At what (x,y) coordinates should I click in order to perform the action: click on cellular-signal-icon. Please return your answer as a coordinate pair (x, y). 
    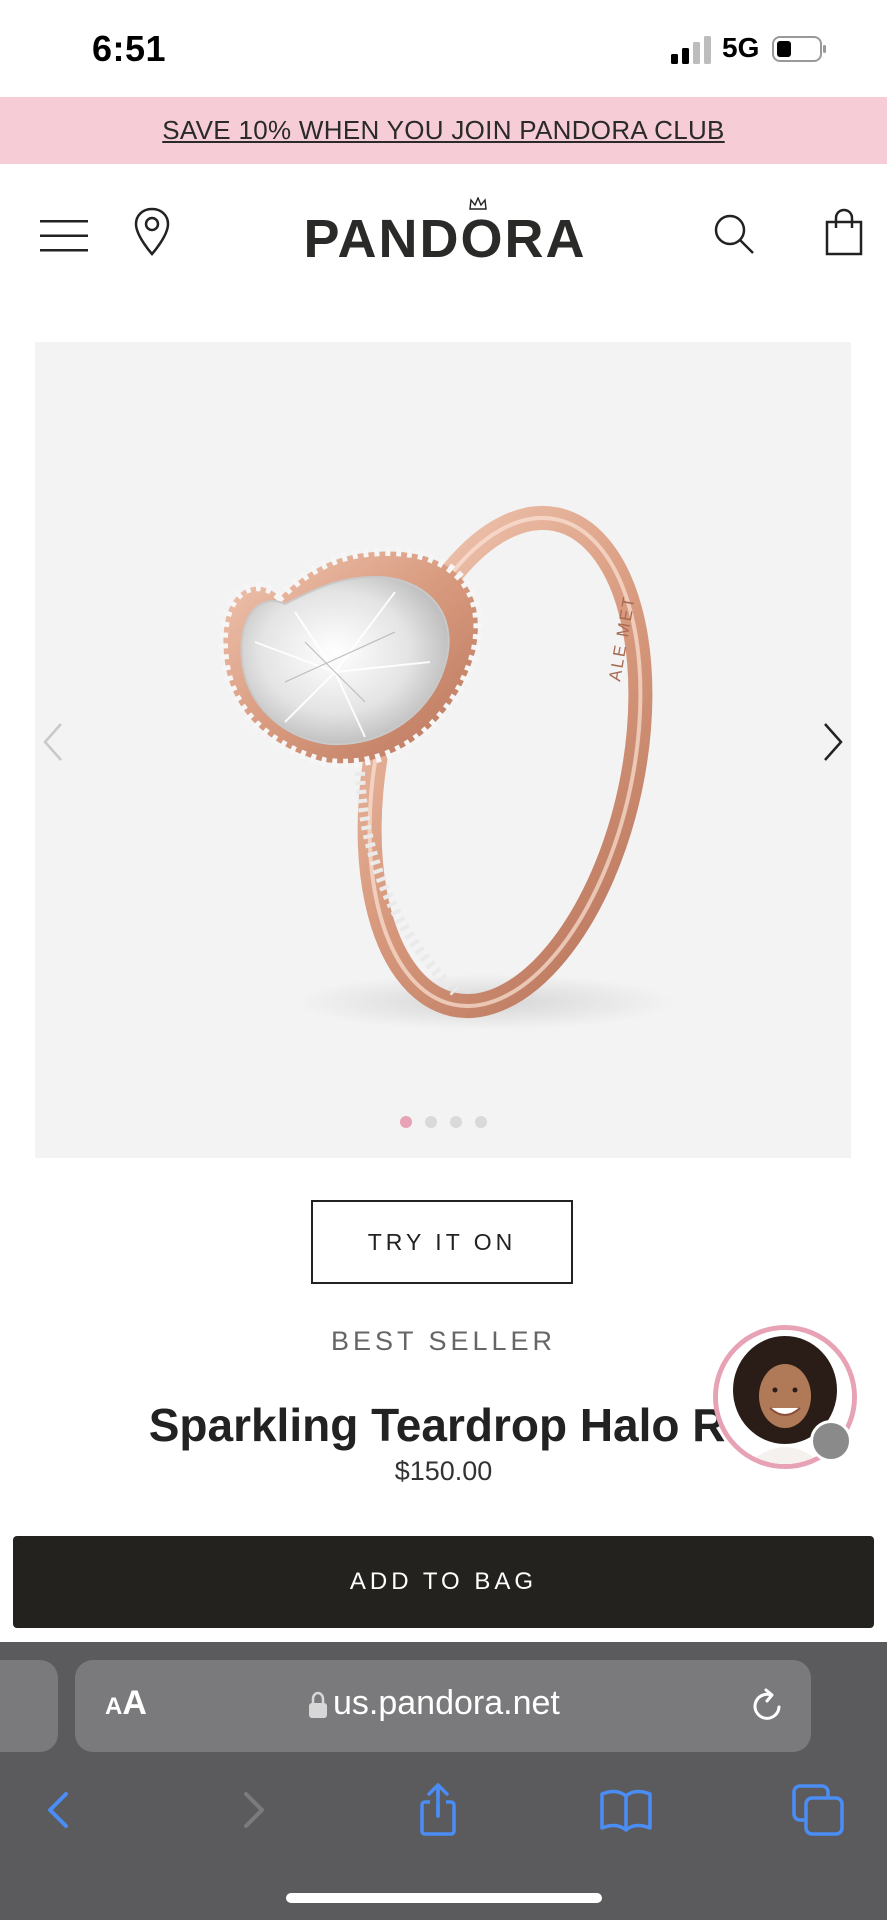
    Looking at the image, I should click on (691, 50).